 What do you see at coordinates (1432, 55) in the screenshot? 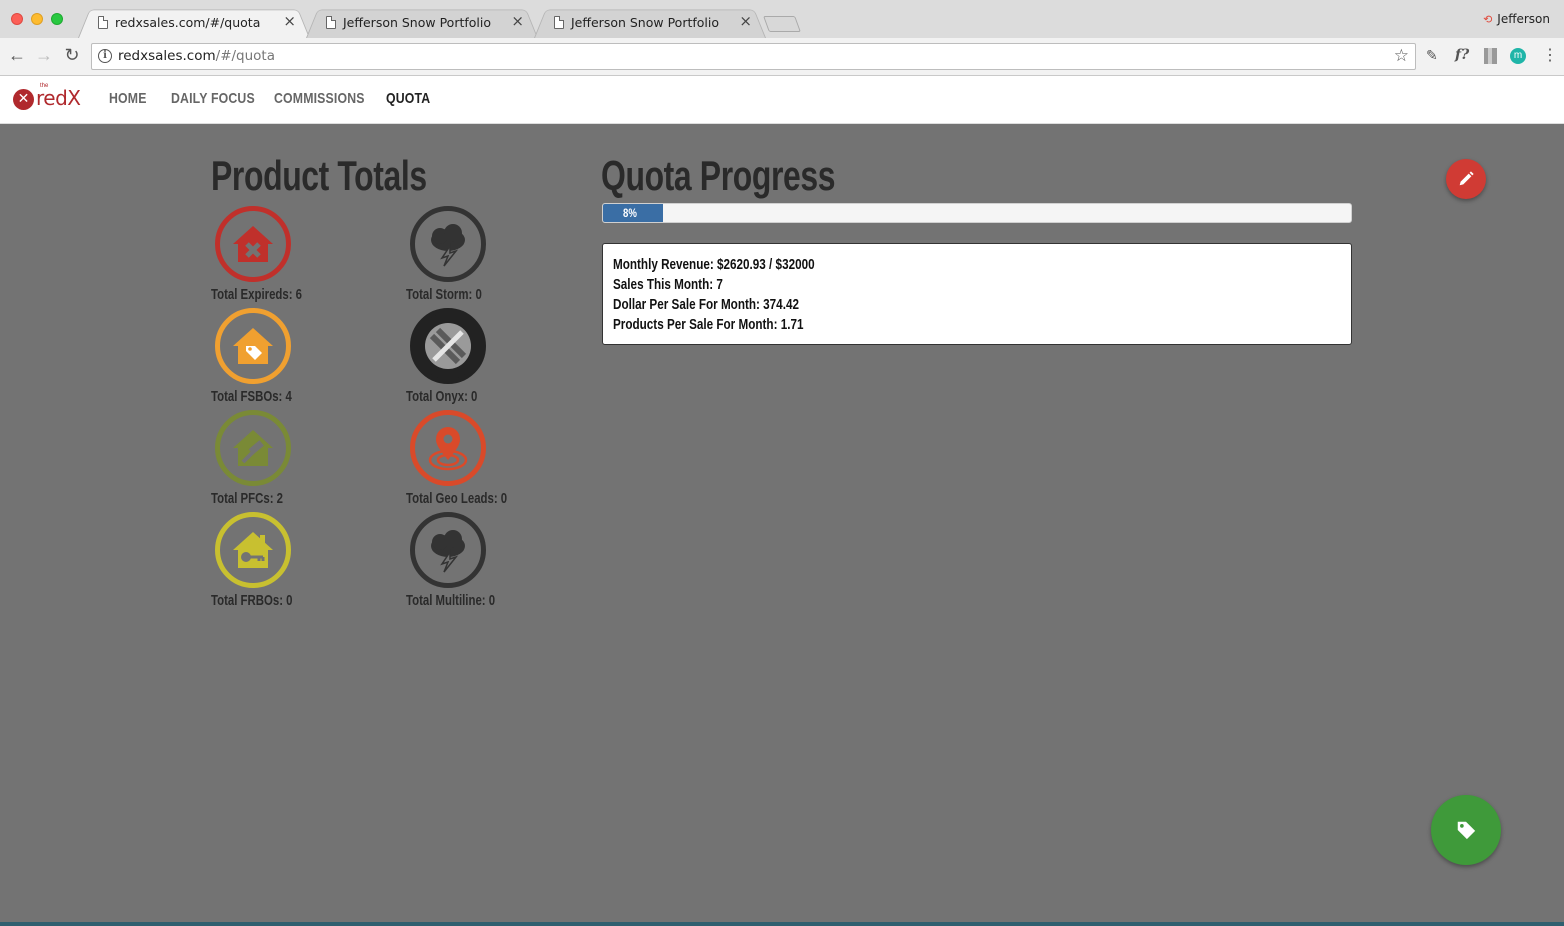
I see `eyedropper-extension-icon: ✎` at bounding box center [1432, 55].